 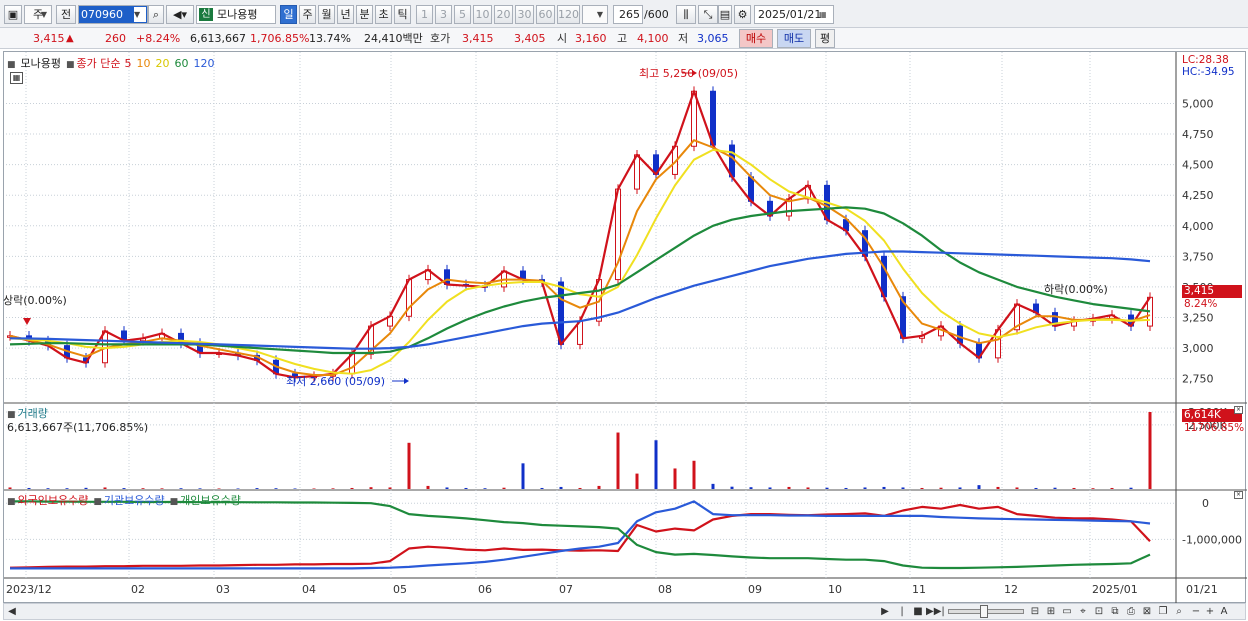 What do you see at coordinates (794, 14) in the screenshot?
I see `date-input: 2025/01/21 ▦` at bounding box center [794, 14].